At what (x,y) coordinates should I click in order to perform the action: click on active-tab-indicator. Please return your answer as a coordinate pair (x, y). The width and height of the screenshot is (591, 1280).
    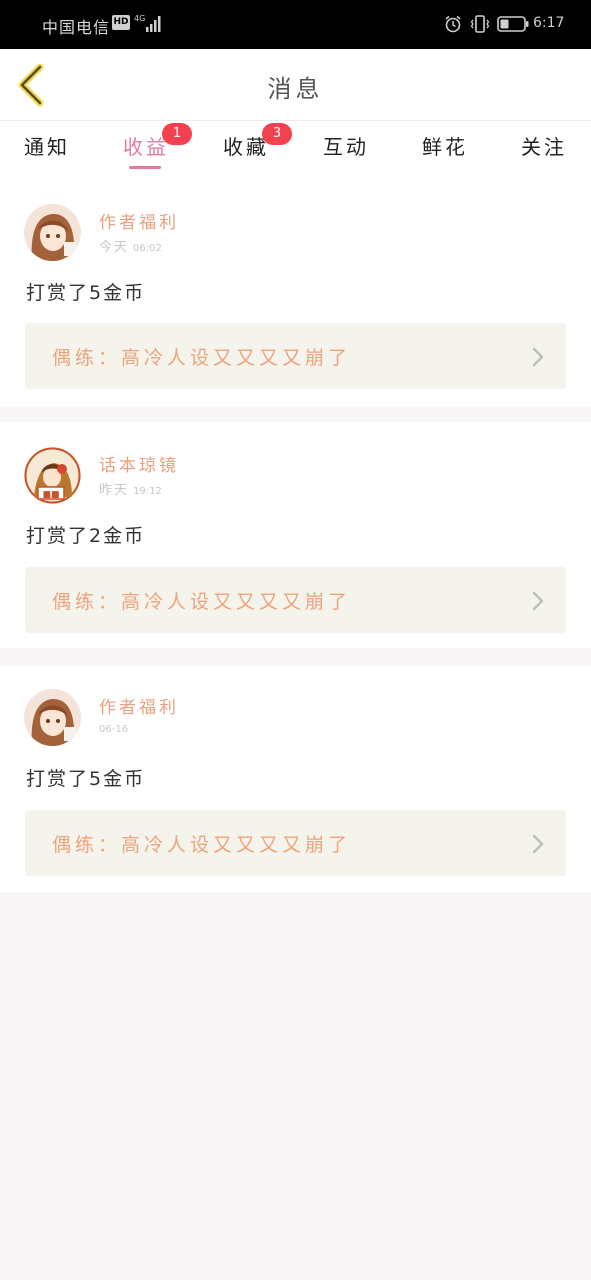
    Looking at the image, I should click on (145, 167).